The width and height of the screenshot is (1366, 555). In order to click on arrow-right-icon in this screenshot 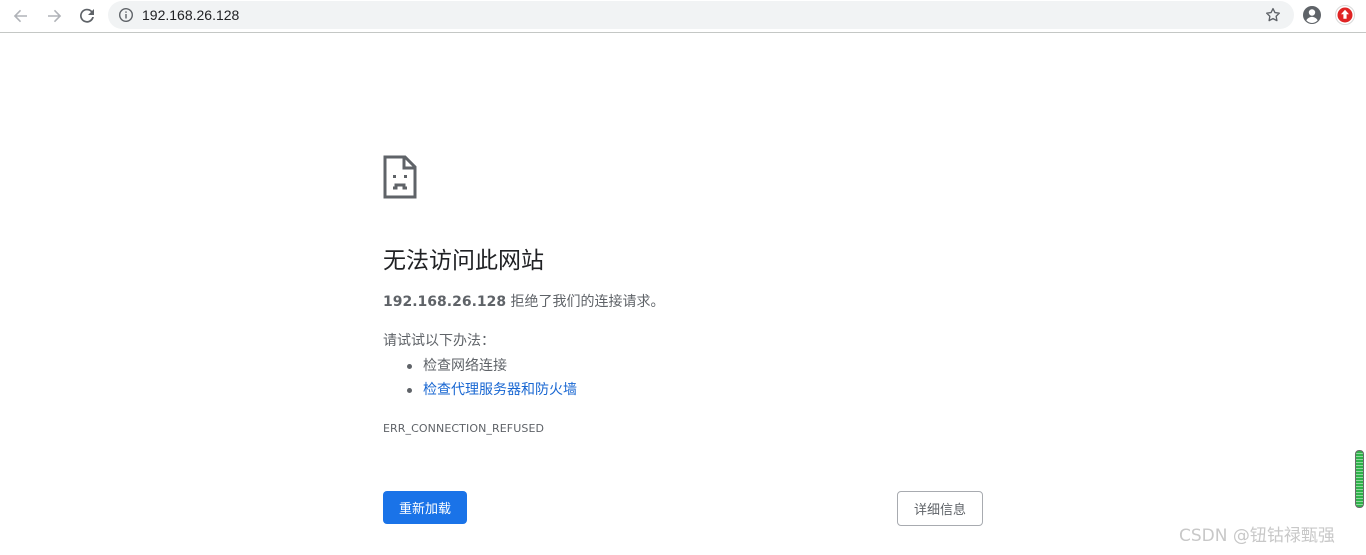, I will do `click(55, 16)`.